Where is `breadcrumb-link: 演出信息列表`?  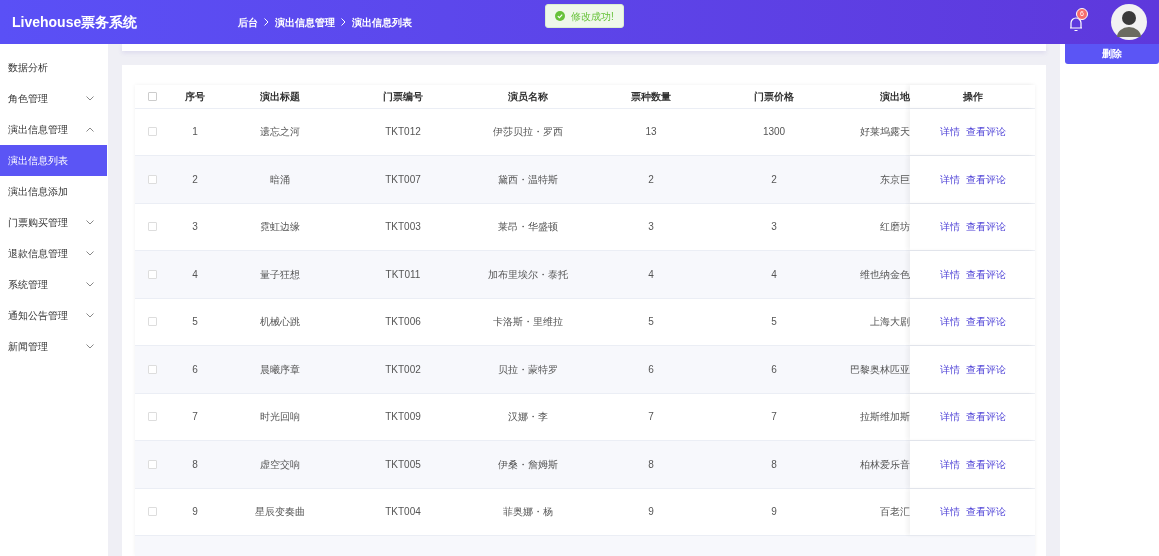 breadcrumb-link: 演出信息列表 is located at coordinates (382, 22).